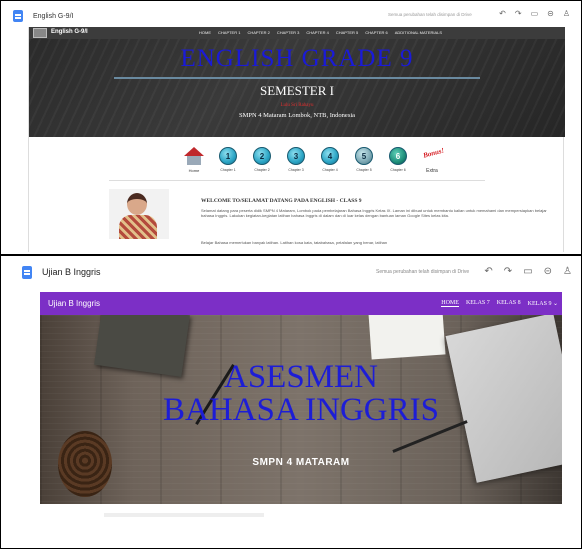 The height and width of the screenshot is (549, 582). What do you see at coordinates (71, 272) in the screenshot?
I see `doc-title: Ujian B Inggris` at bounding box center [71, 272].